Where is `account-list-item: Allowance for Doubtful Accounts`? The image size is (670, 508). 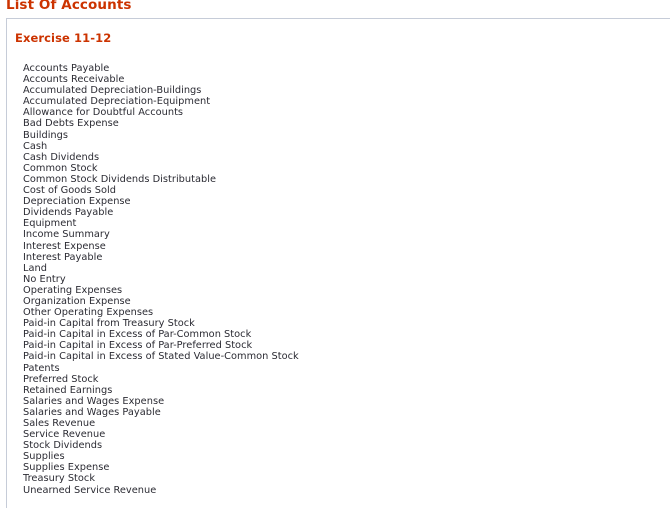
account-list-item: Allowance for Doubtful Accounts is located at coordinates (161, 112).